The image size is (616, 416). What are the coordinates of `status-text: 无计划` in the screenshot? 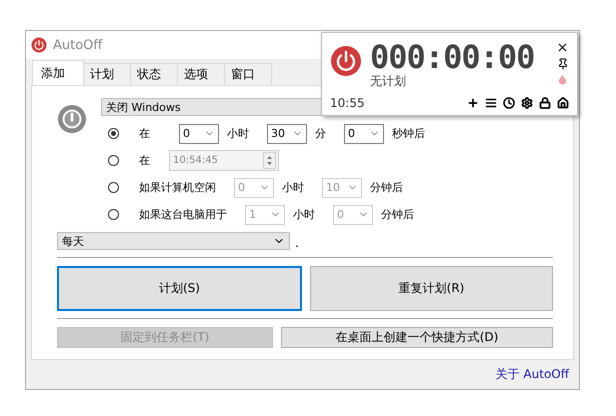 It's located at (388, 81).